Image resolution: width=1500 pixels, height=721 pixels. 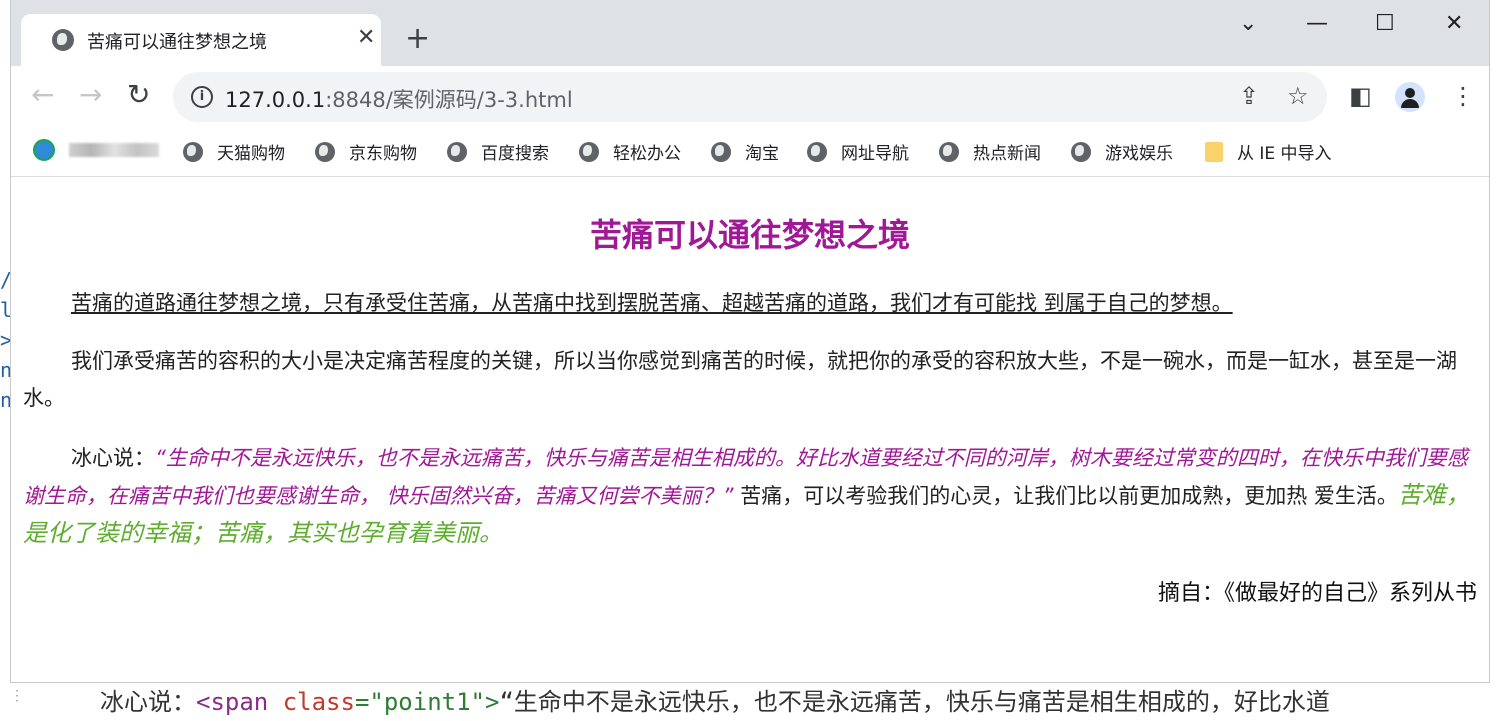 I want to click on bookmark-item: 淘宝, so click(x=745, y=152).